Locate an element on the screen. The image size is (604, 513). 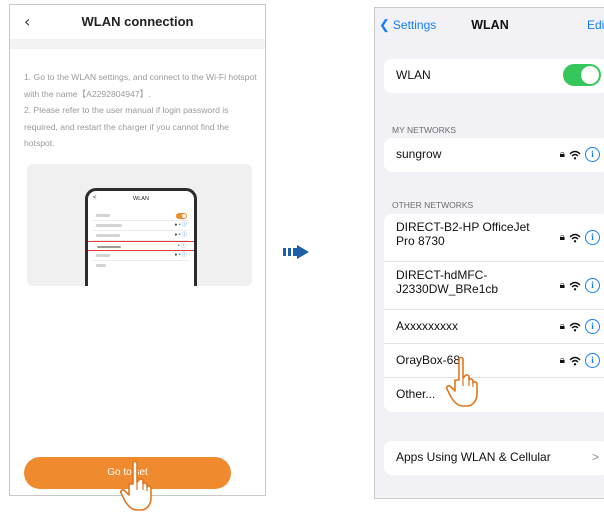
apps-card: Apps Using WLAN & Cellular > is located at coordinates (494, 458).